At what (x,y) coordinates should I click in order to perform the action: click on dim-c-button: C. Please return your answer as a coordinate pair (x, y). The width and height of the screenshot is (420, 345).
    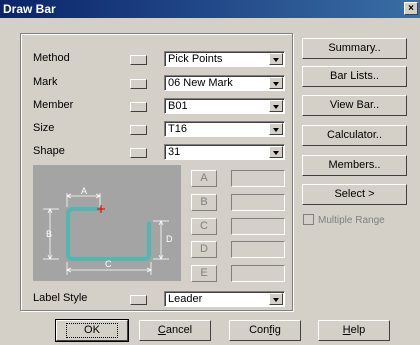
    Looking at the image, I should click on (204, 226).